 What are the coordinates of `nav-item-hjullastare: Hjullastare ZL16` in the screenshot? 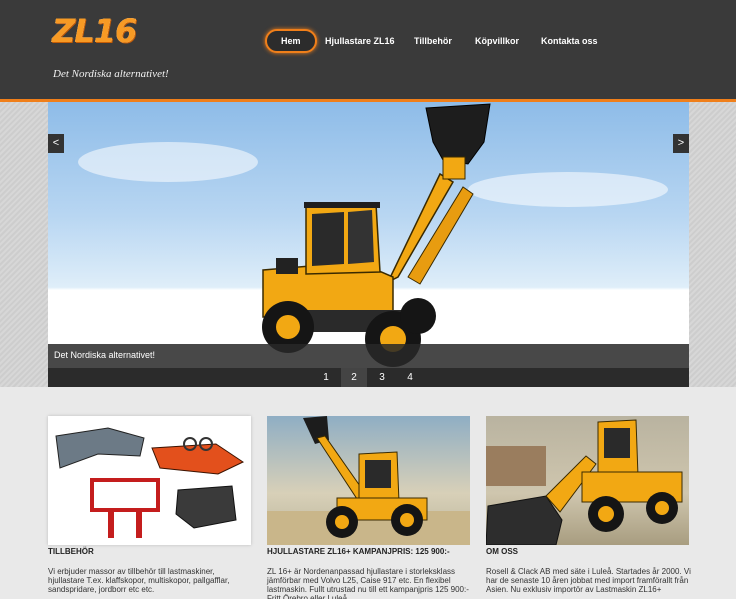 It's located at (360, 41).